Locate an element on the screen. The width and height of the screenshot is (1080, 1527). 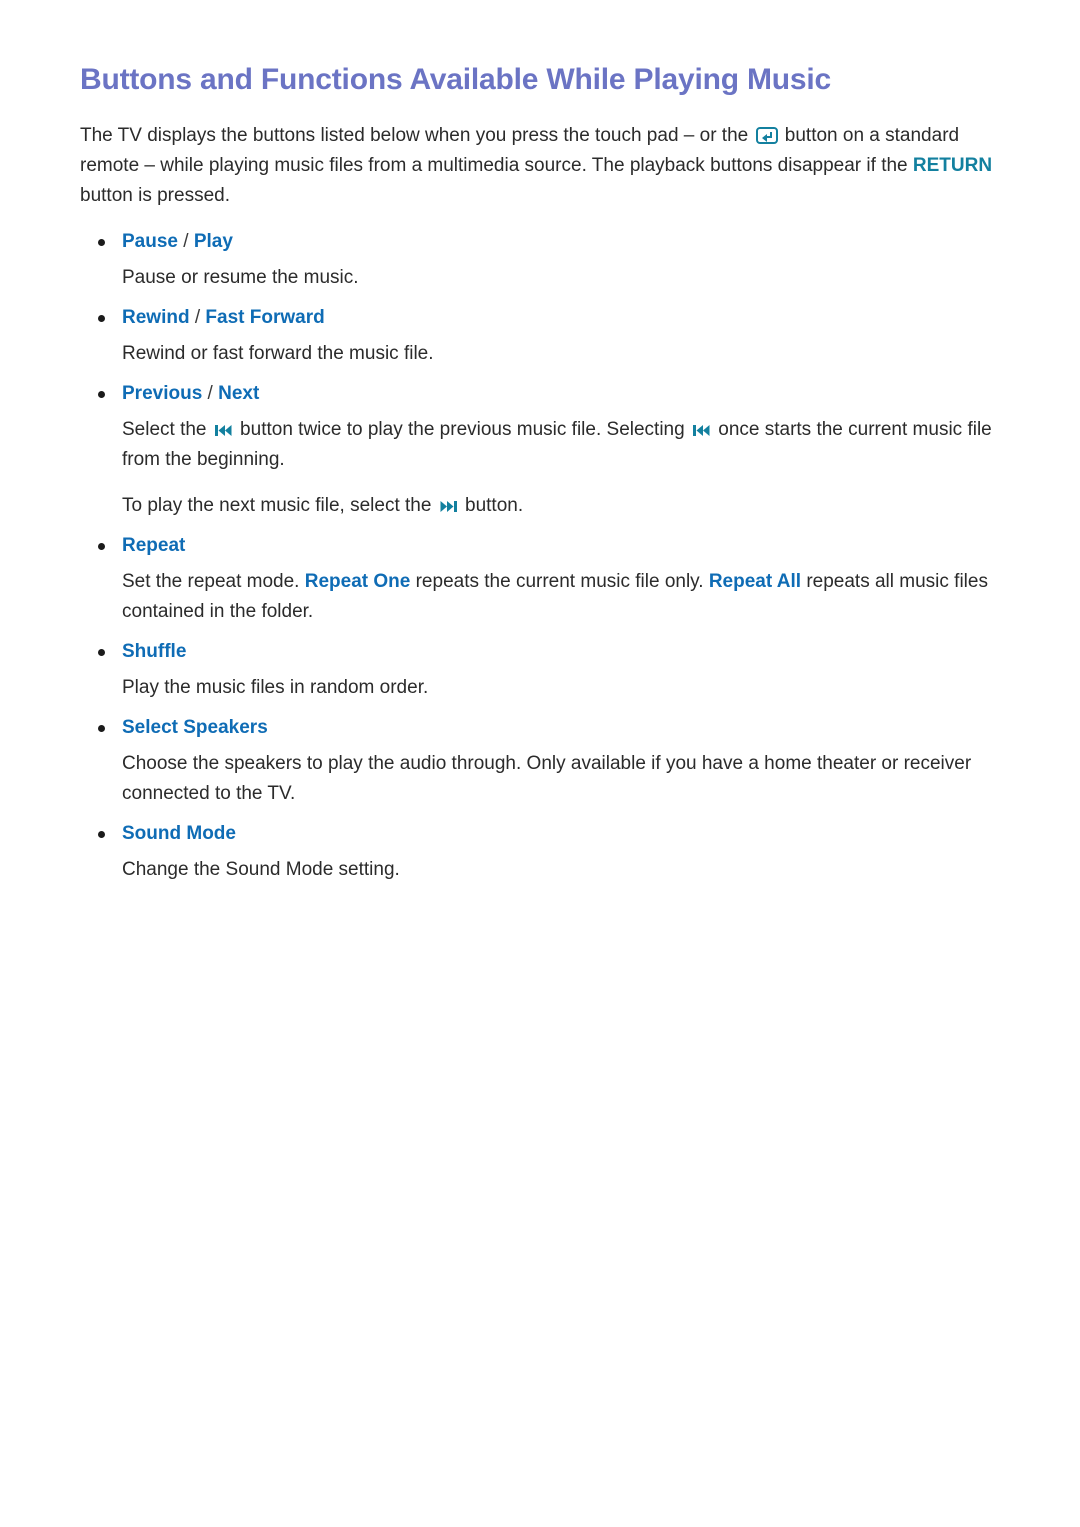
section-heading-pause-play: Pause / Play is located at coordinates (542, 242).